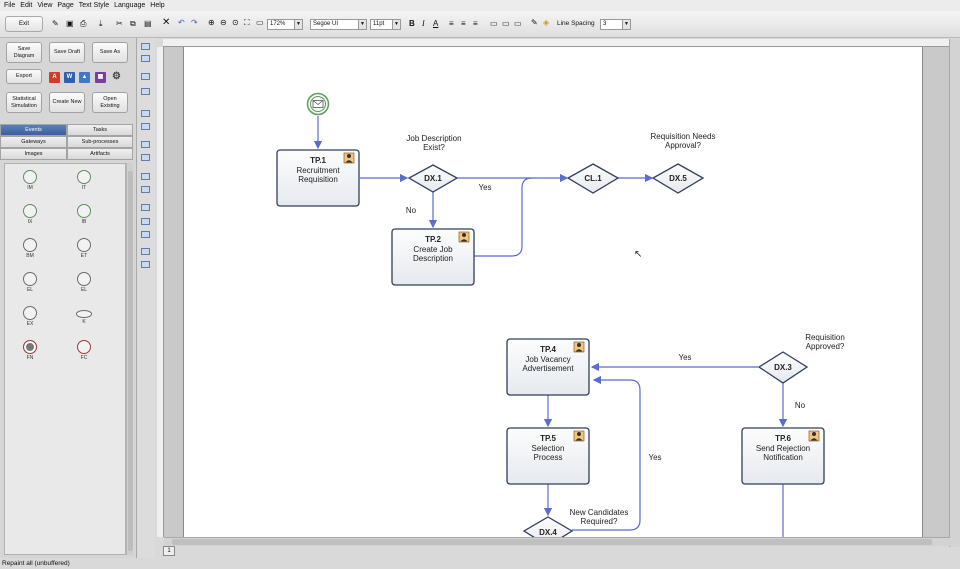 The height and width of the screenshot is (569, 960). What do you see at coordinates (84, 214) in the screenshot?
I see `palette-item-ib: IB` at bounding box center [84, 214].